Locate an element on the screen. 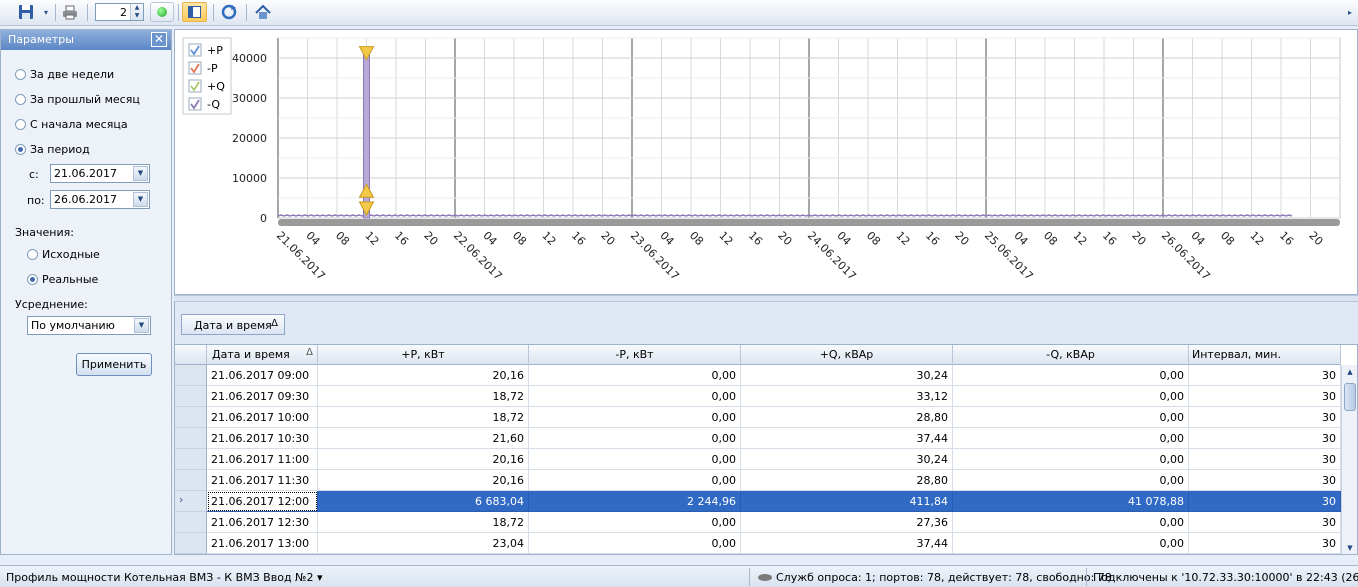 The width and height of the screenshot is (1358, 587). to-date-value: 26.06.2017 is located at coordinates (92, 199).